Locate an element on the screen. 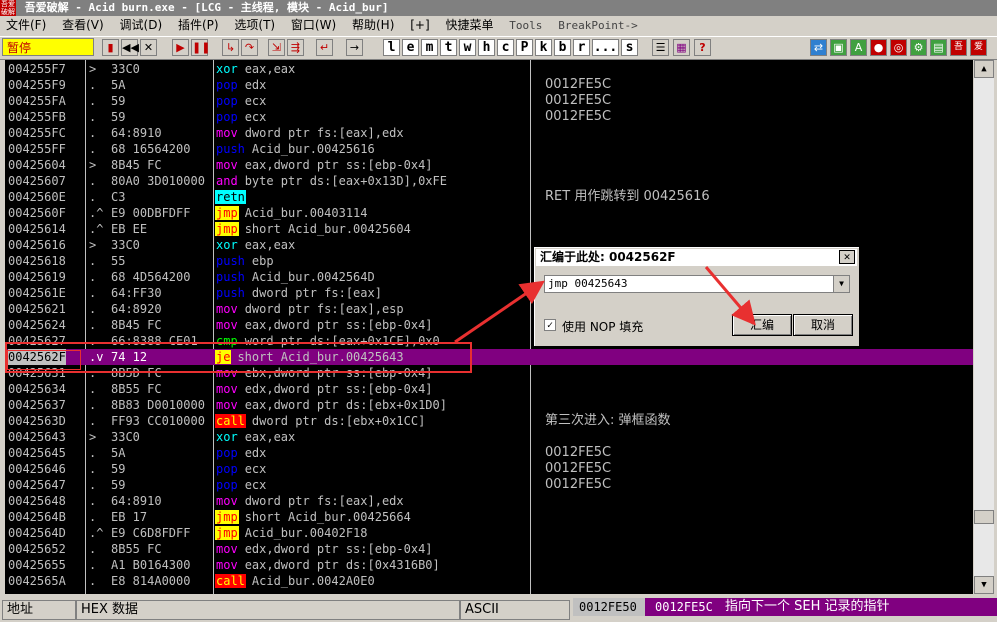 Image resolution: width=997 pixels, height=622 pixels. disasm-instruction: jmp short Acid_bur.00425664 is located at coordinates (374, 517).